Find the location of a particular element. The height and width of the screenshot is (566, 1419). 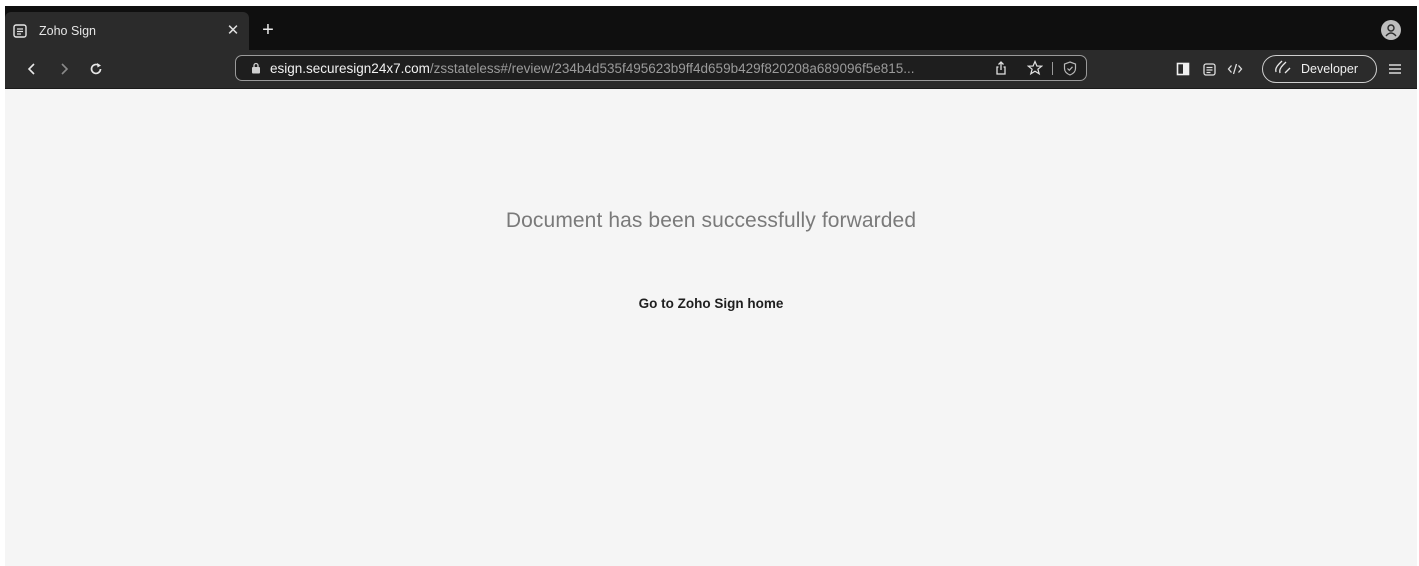

document-icon is located at coordinates (20, 31).